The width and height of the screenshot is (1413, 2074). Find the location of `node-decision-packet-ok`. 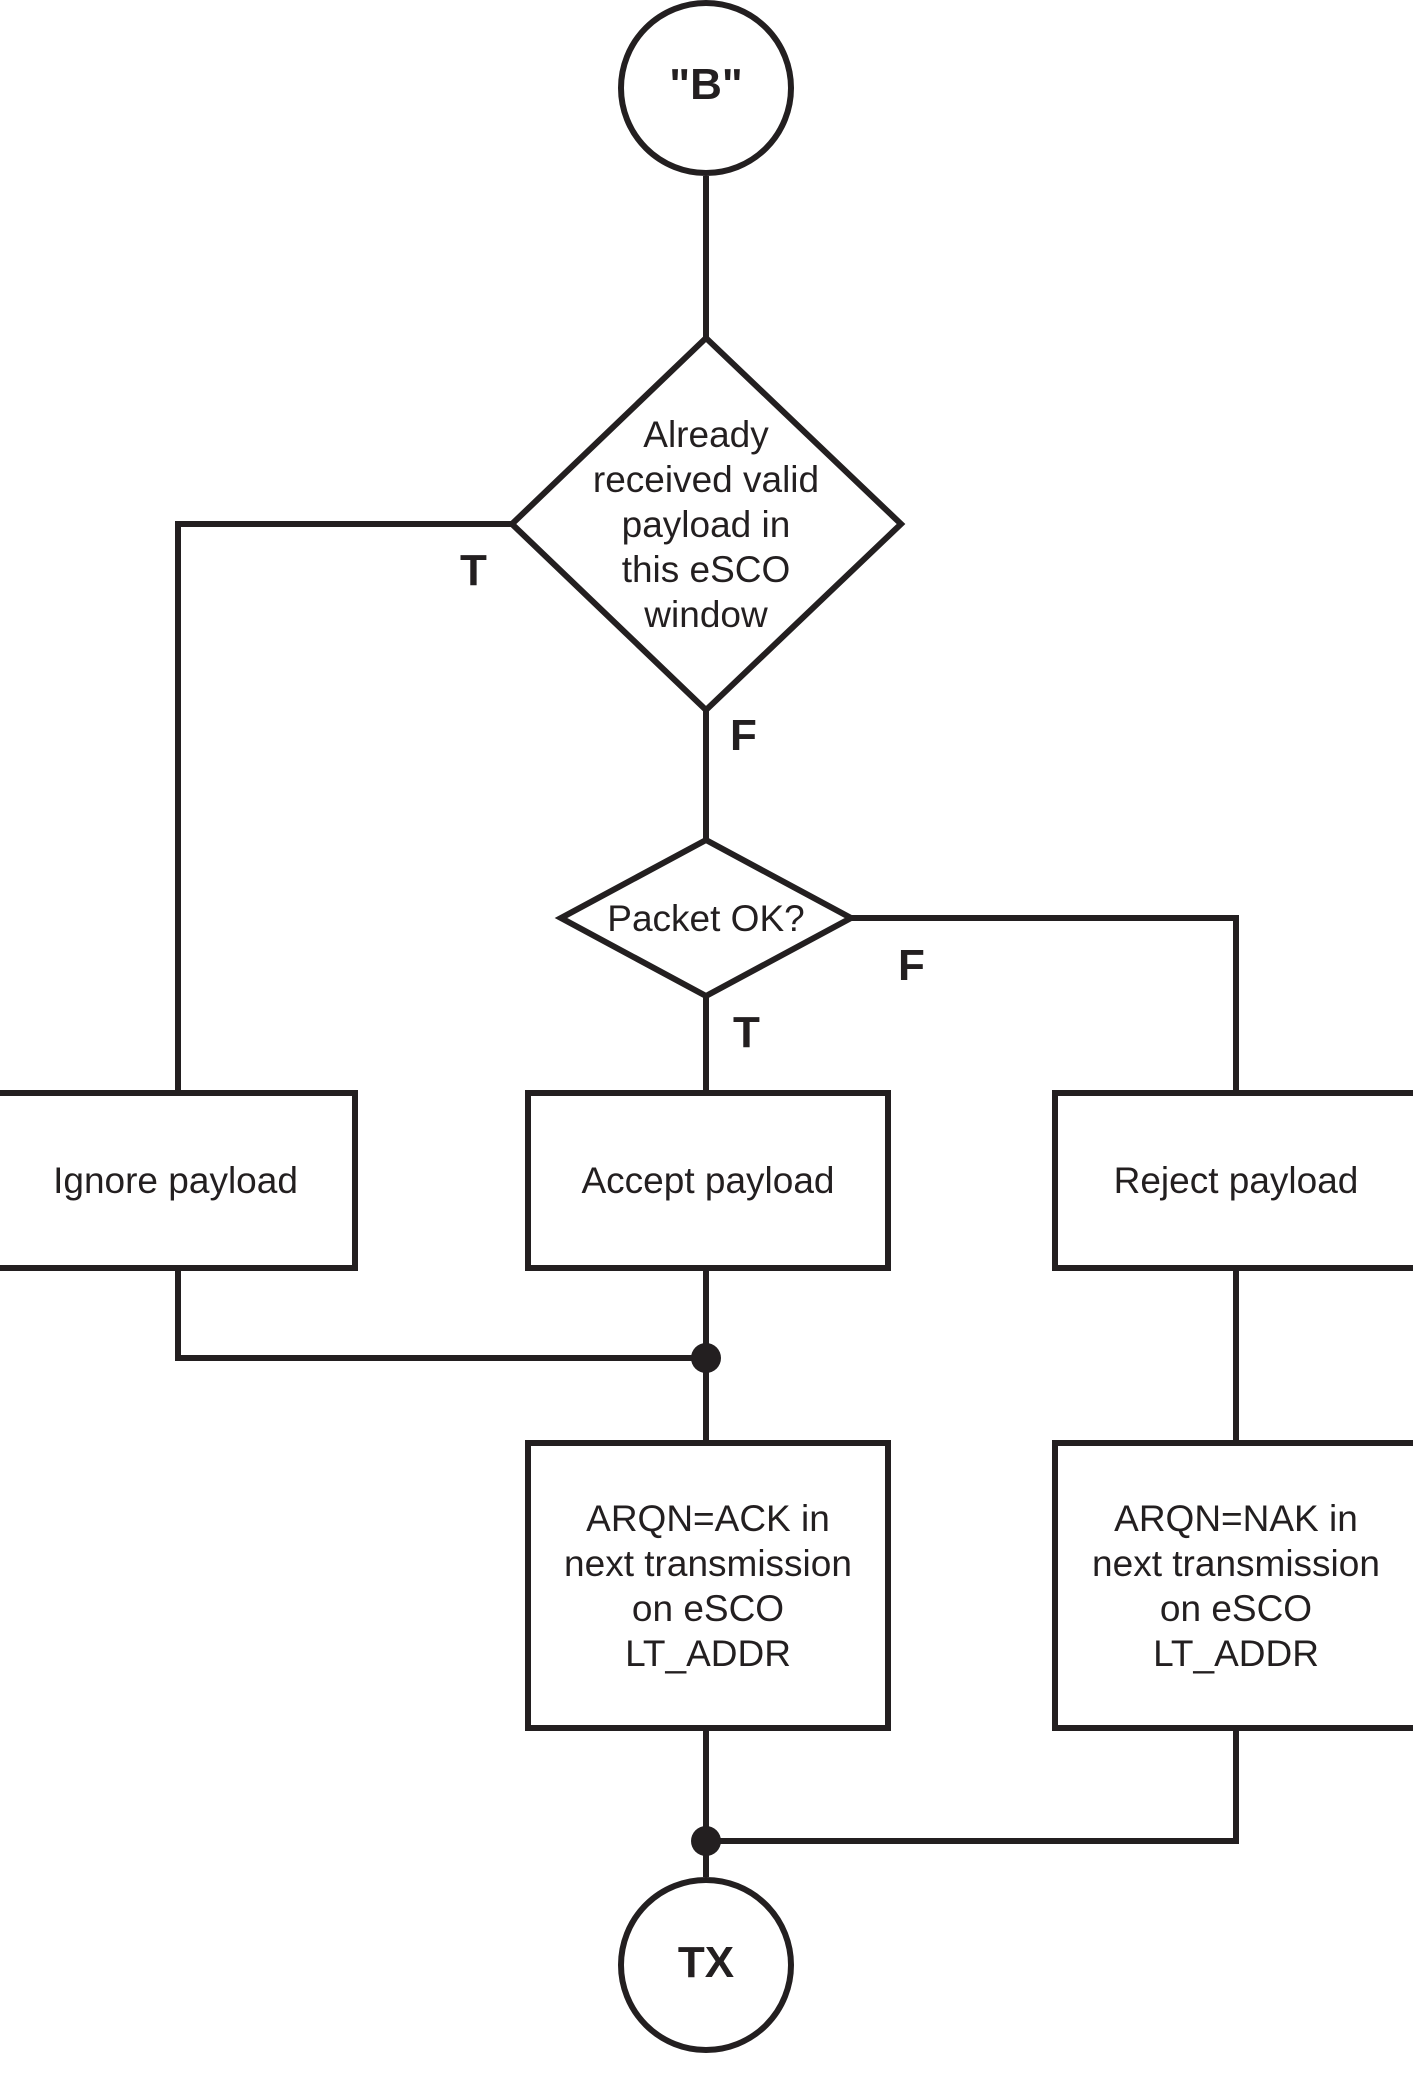

node-decision-packet-ok is located at coordinates (706, 918).